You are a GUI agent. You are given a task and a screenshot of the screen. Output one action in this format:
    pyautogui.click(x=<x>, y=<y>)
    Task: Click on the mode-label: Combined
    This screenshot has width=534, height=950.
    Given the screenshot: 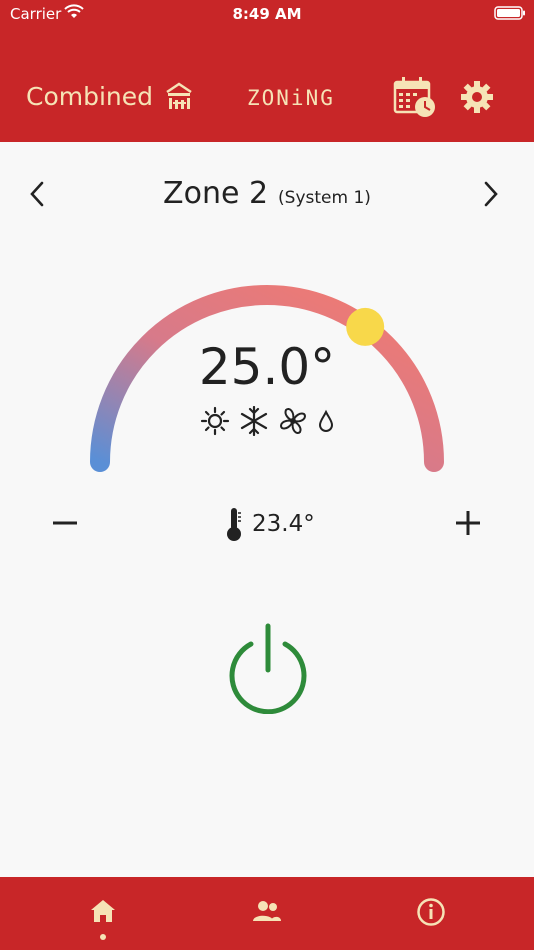 What is the action you would take?
    pyautogui.click(x=89, y=96)
    